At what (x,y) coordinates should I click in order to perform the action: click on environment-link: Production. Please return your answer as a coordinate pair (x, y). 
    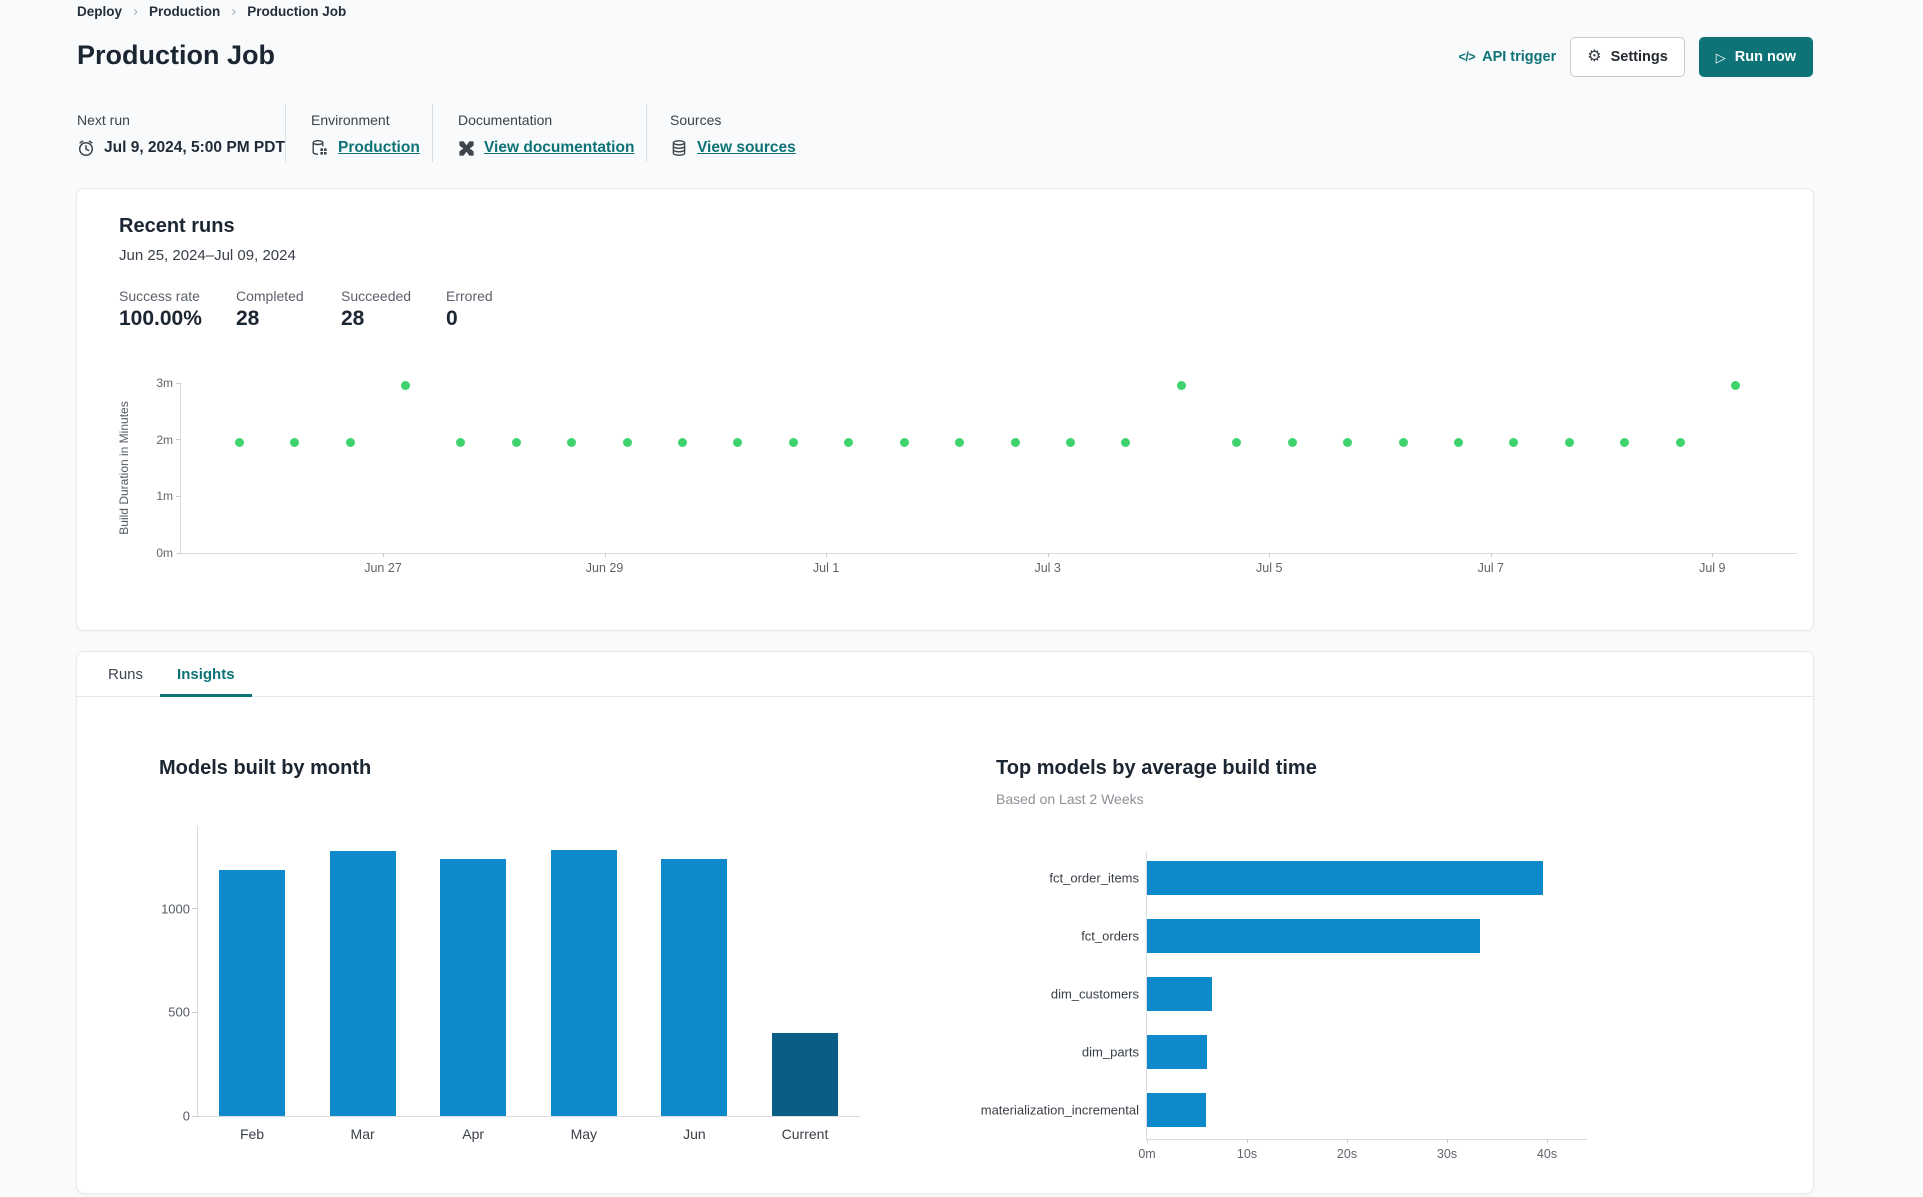
    Looking at the image, I should click on (379, 148).